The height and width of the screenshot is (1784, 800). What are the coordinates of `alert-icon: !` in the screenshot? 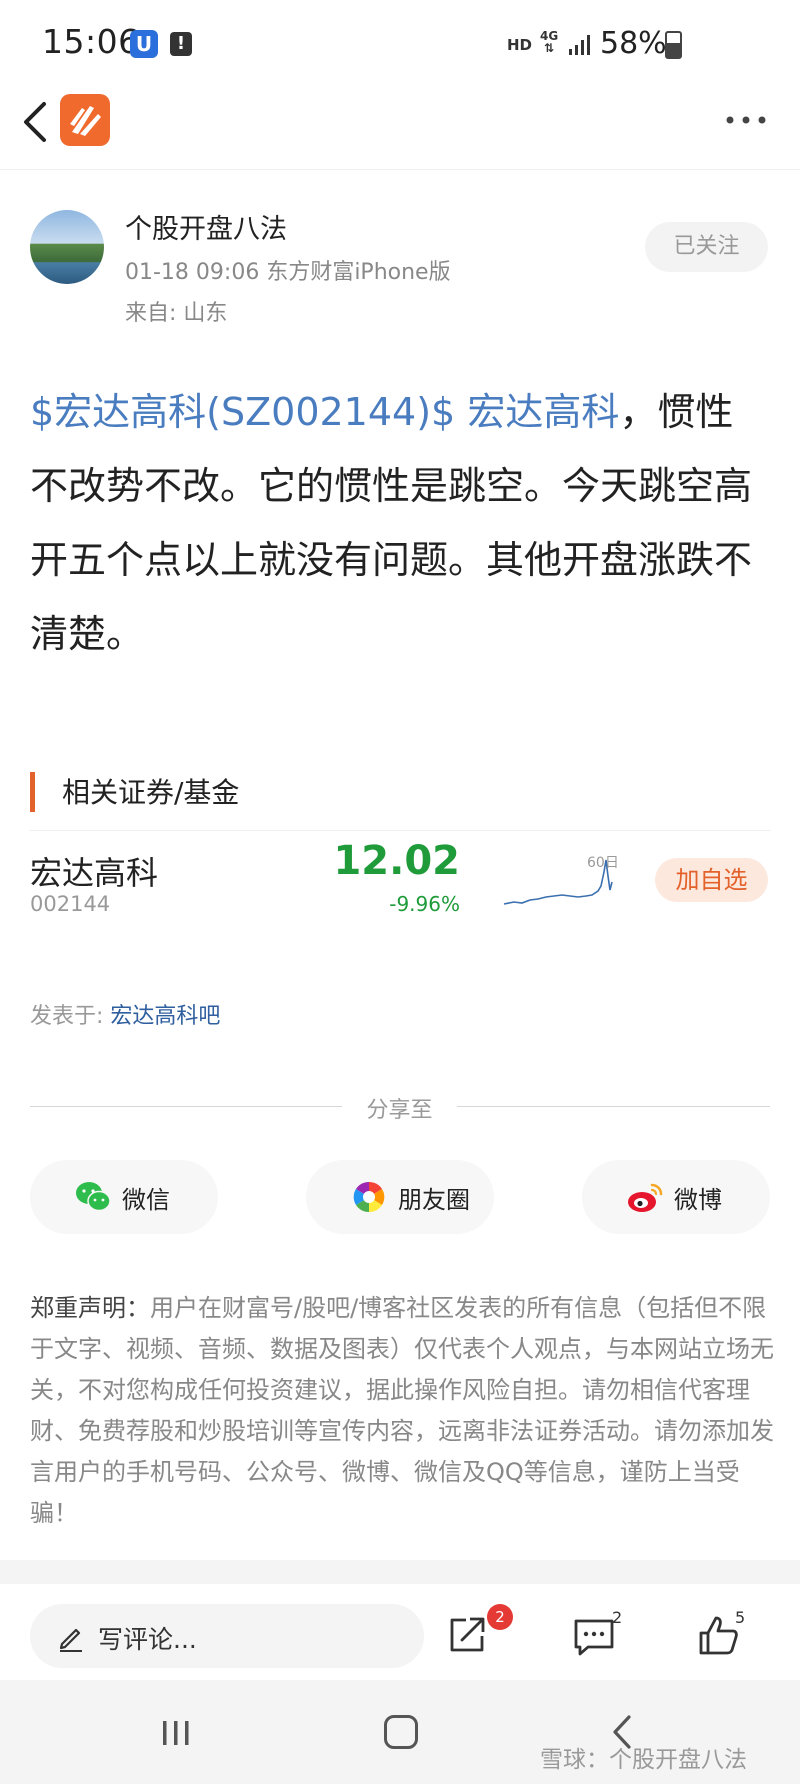 It's located at (181, 44).